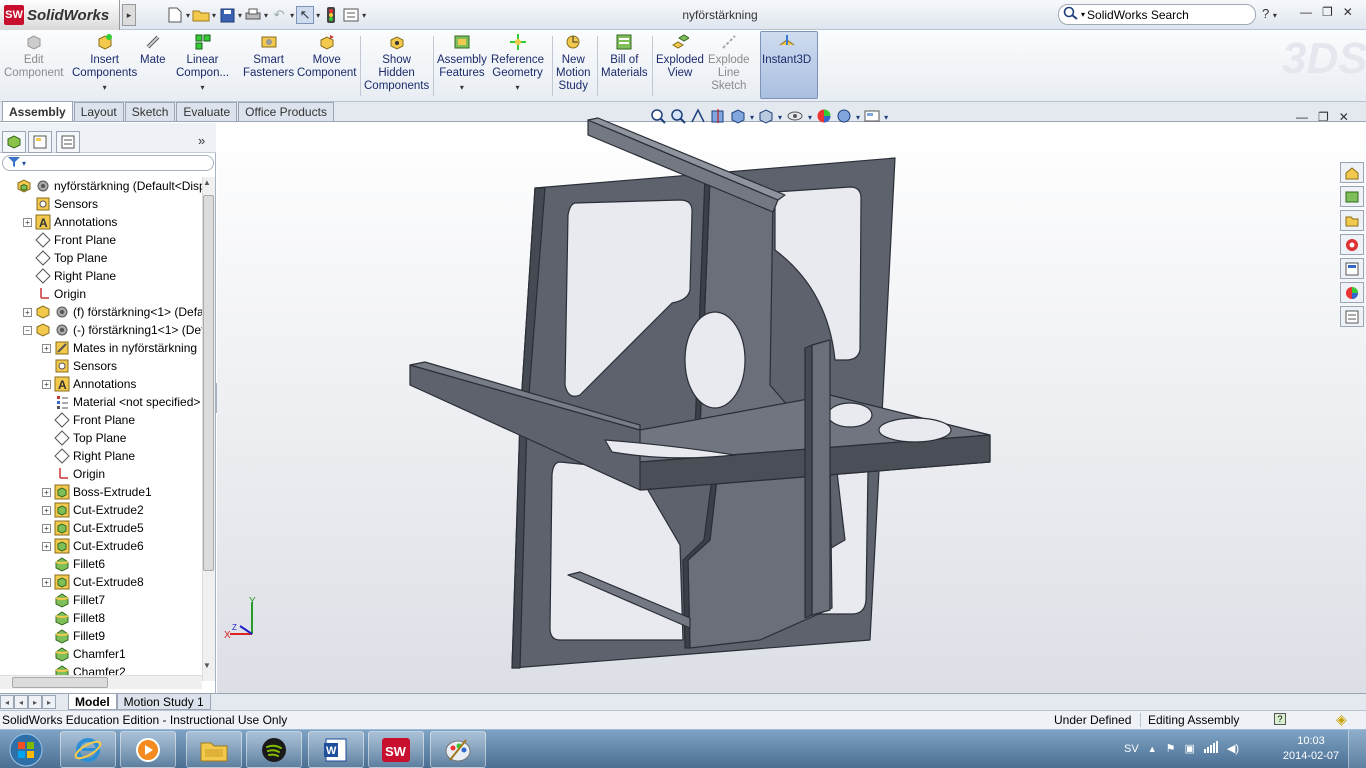 This screenshot has height=768, width=1366. Describe the element at coordinates (573, 66) in the screenshot. I see `new-motion-study-button: New Motion Study` at that location.